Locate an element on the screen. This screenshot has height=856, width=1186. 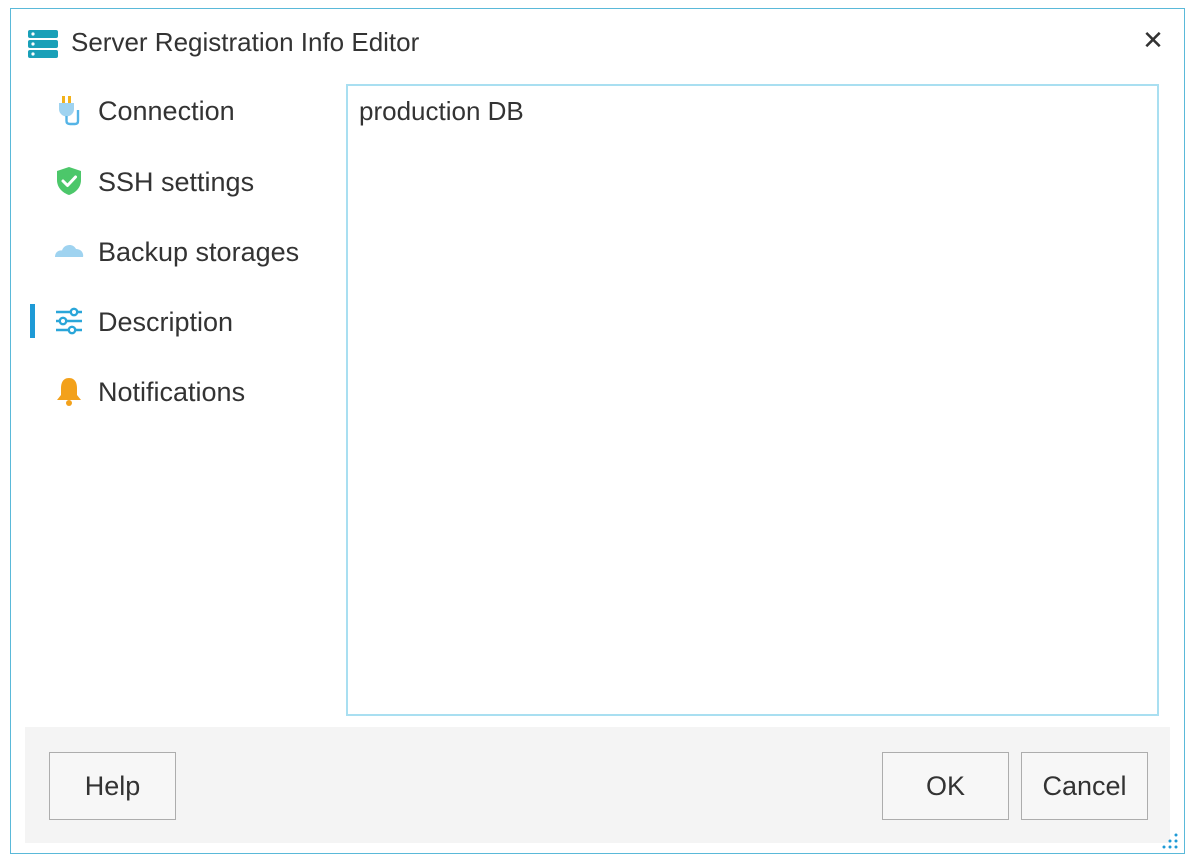
bell-icon is located at coordinates (69, 392).